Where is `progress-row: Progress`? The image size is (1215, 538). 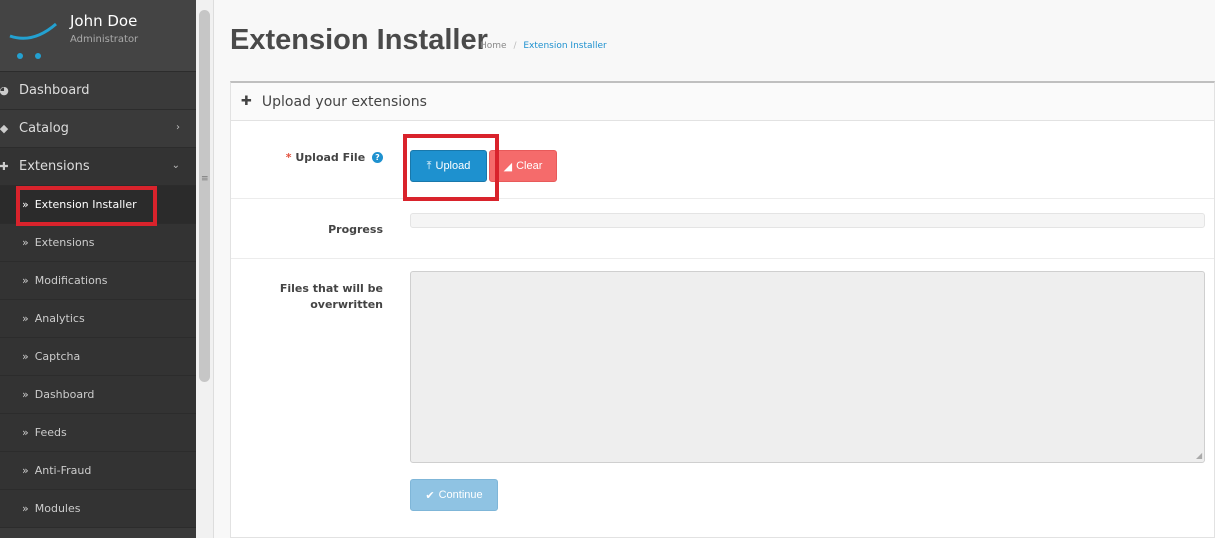 progress-row: Progress is located at coordinates (722, 229).